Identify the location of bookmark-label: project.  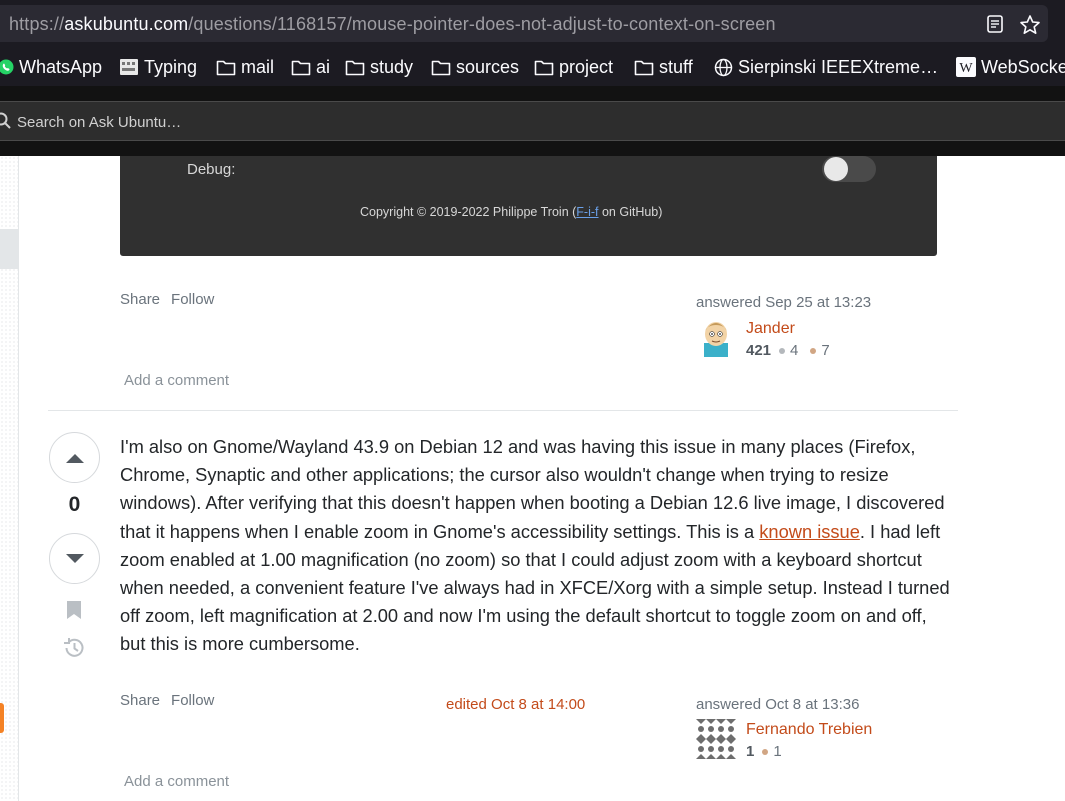
(586, 66).